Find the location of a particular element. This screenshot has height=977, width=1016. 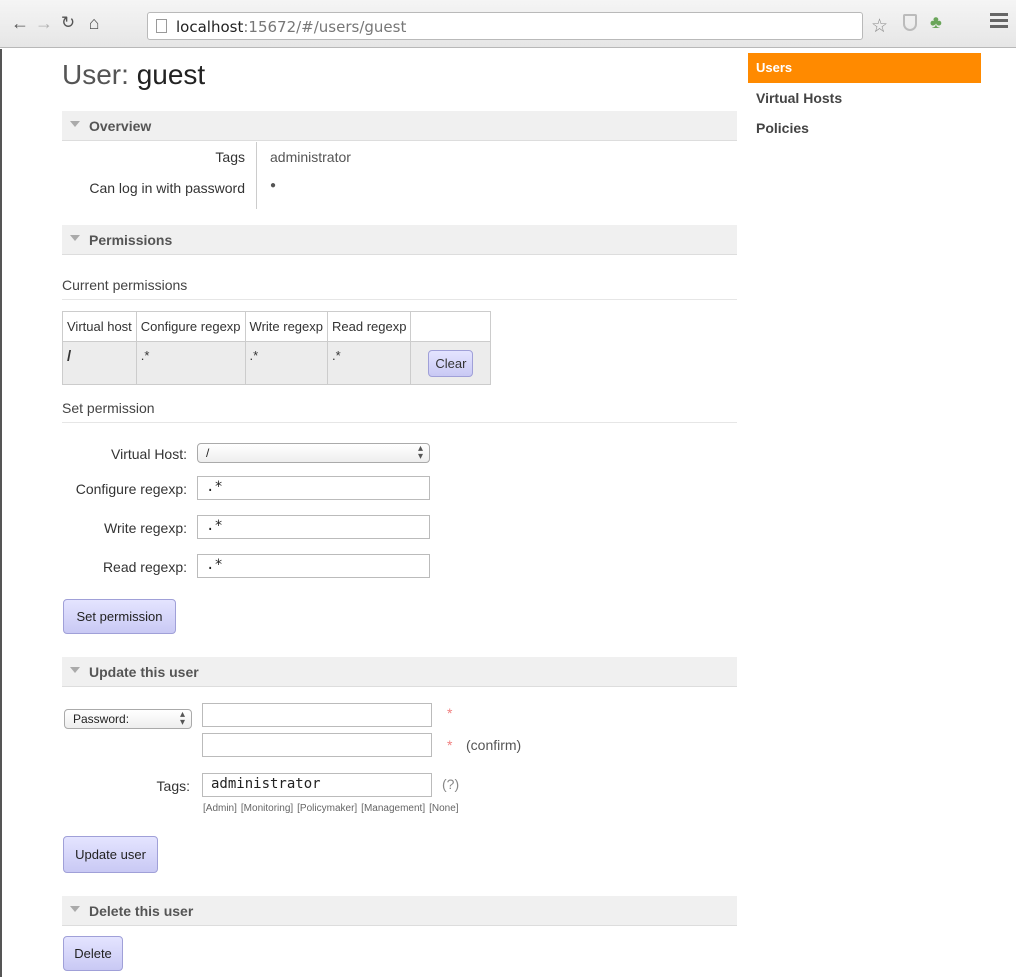

overview-key: Tags is located at coordinates (230, 157).